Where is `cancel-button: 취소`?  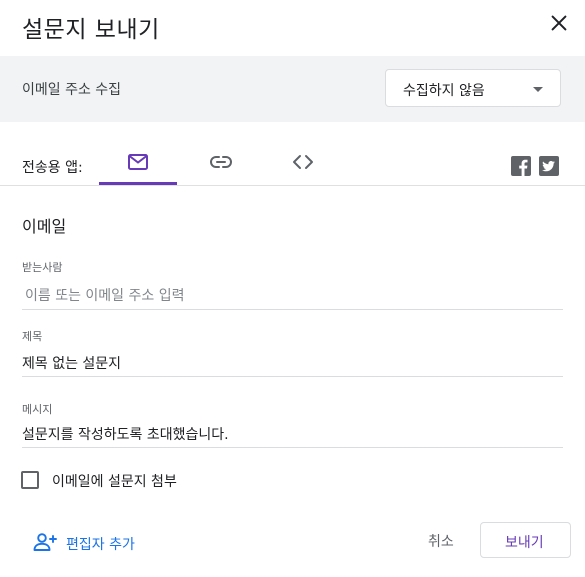 cancel-button: 취소 is located at coordinates (442, 540).